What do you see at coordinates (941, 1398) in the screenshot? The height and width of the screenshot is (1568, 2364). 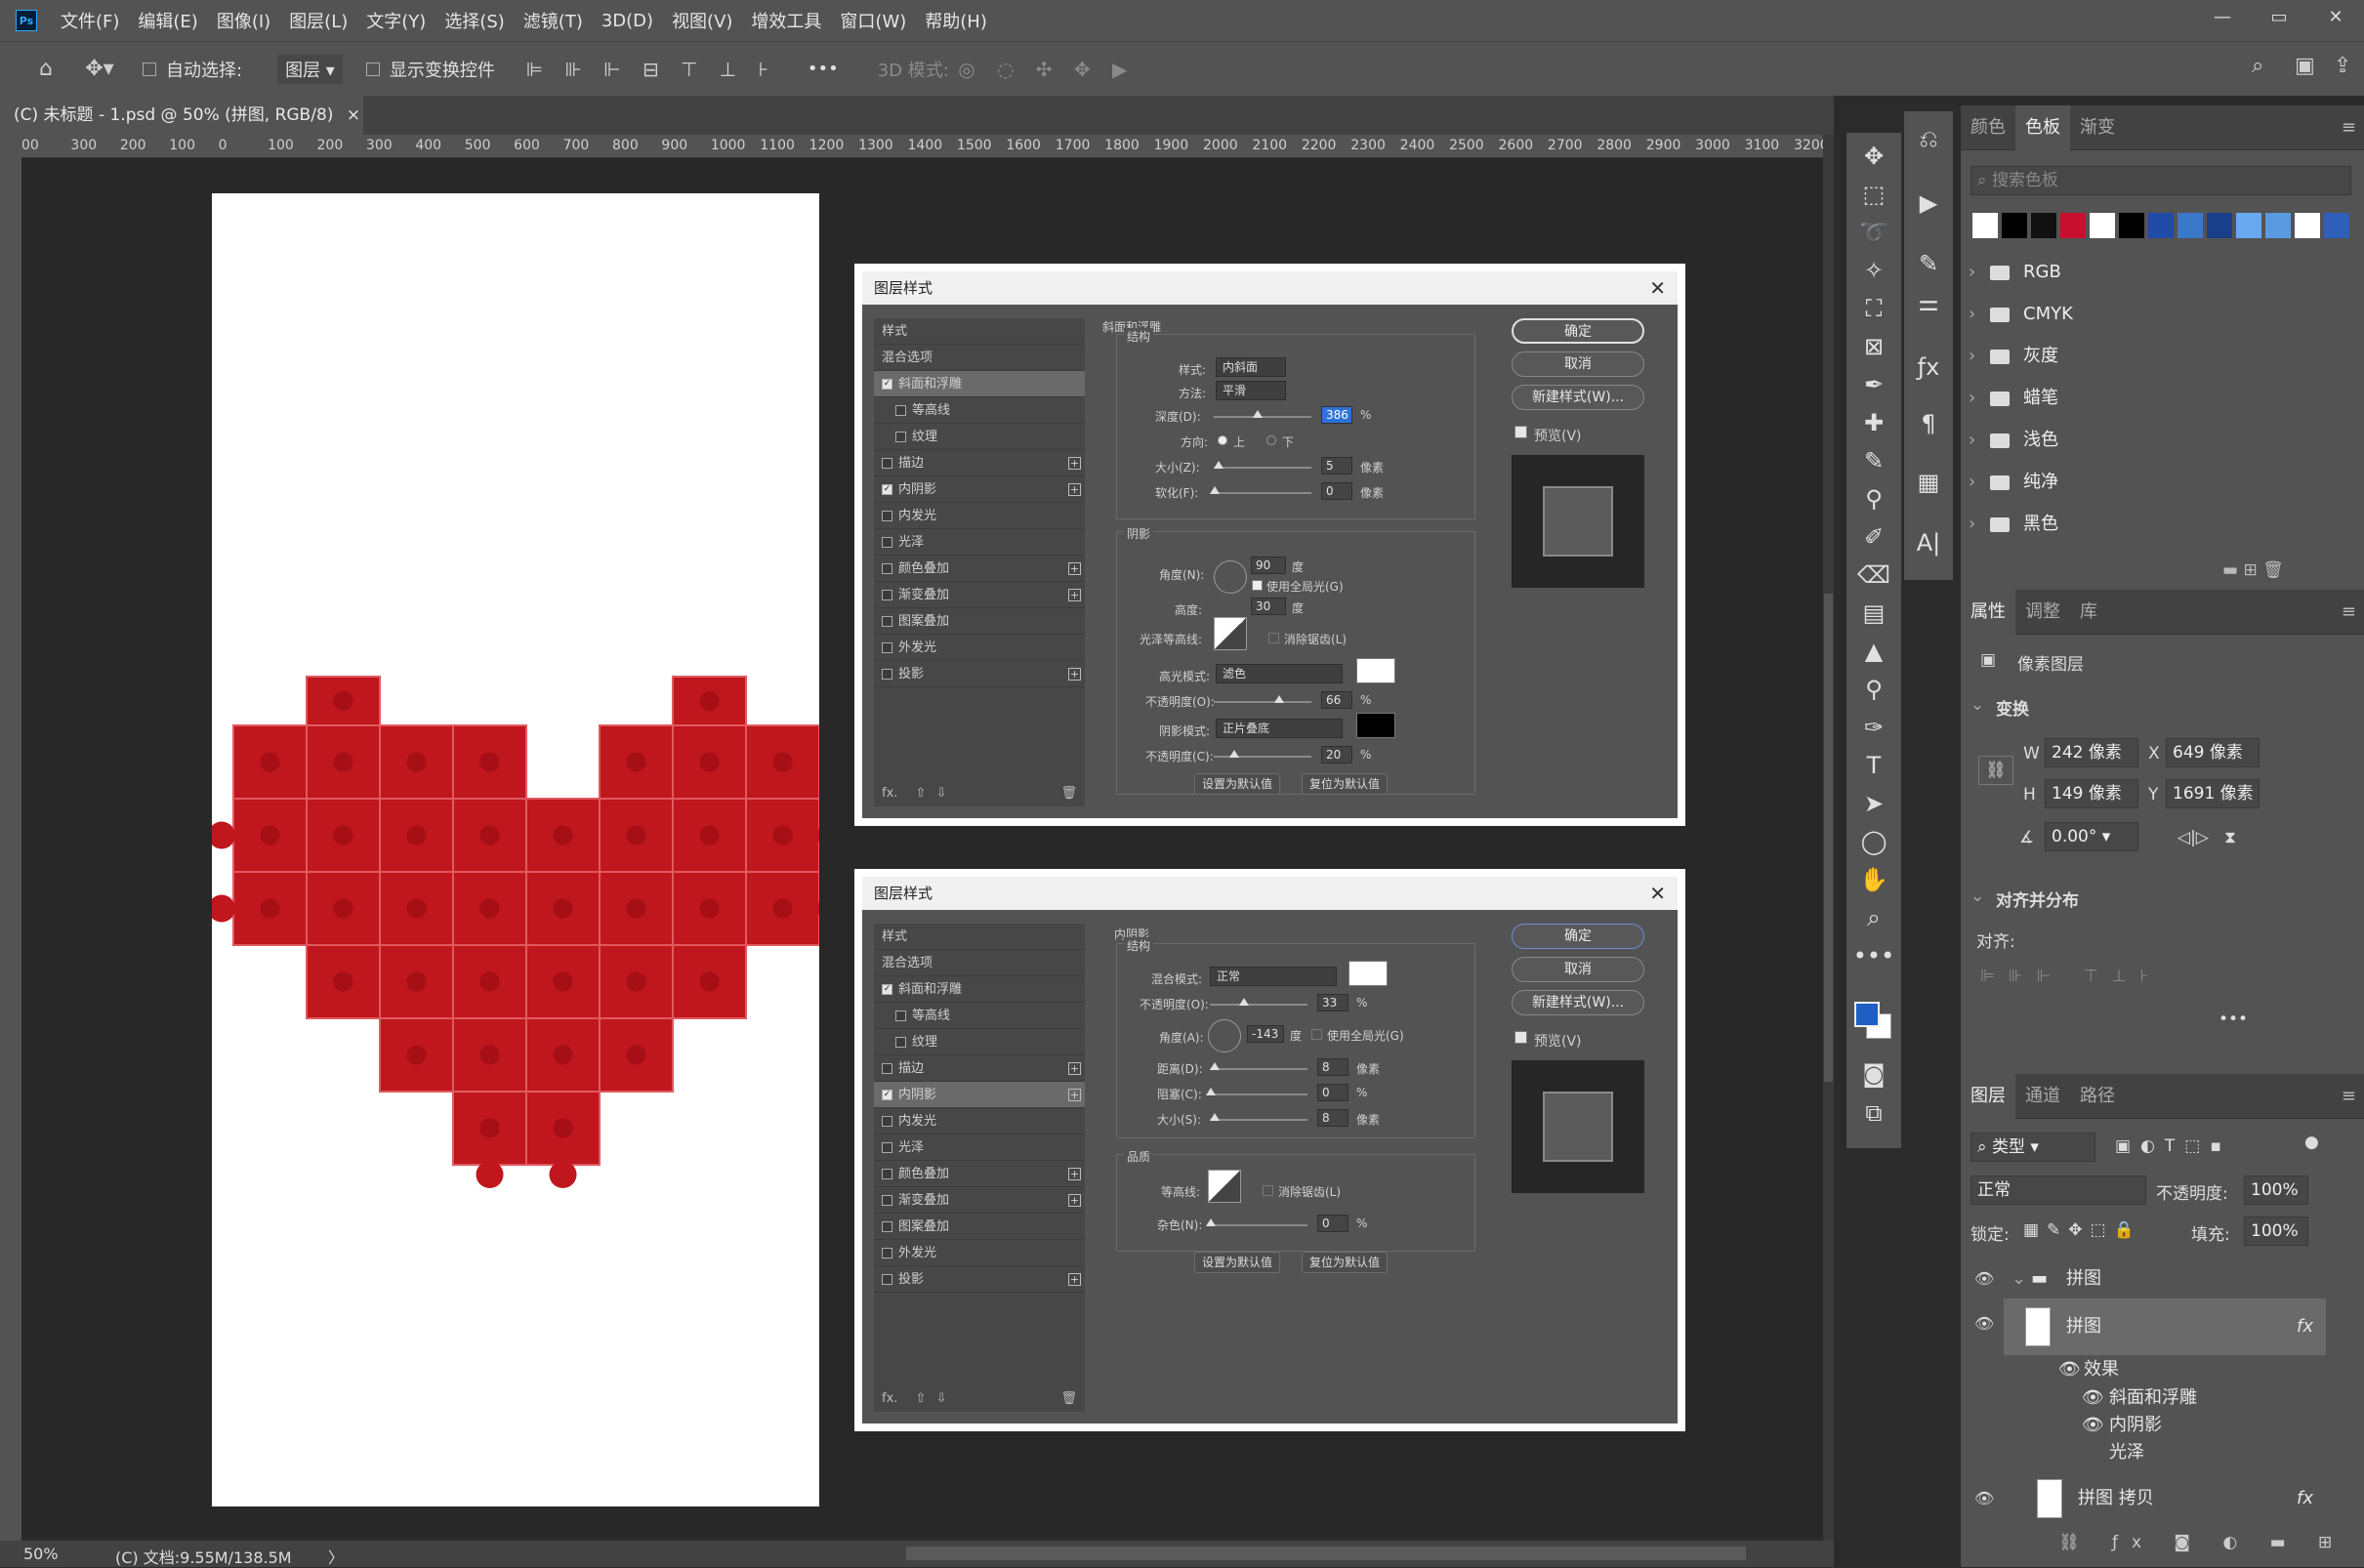 I see `move-down-icon: ⇩` at bounding box center [941, 1398].